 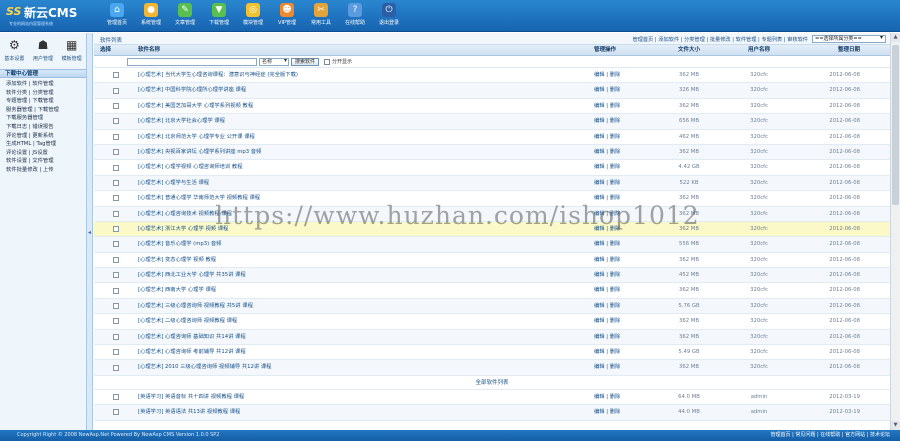 I want to click on software-name-link: [心理艺术] 心理学视频 心理咨询师培训 教程, so click(x=364, y=167).